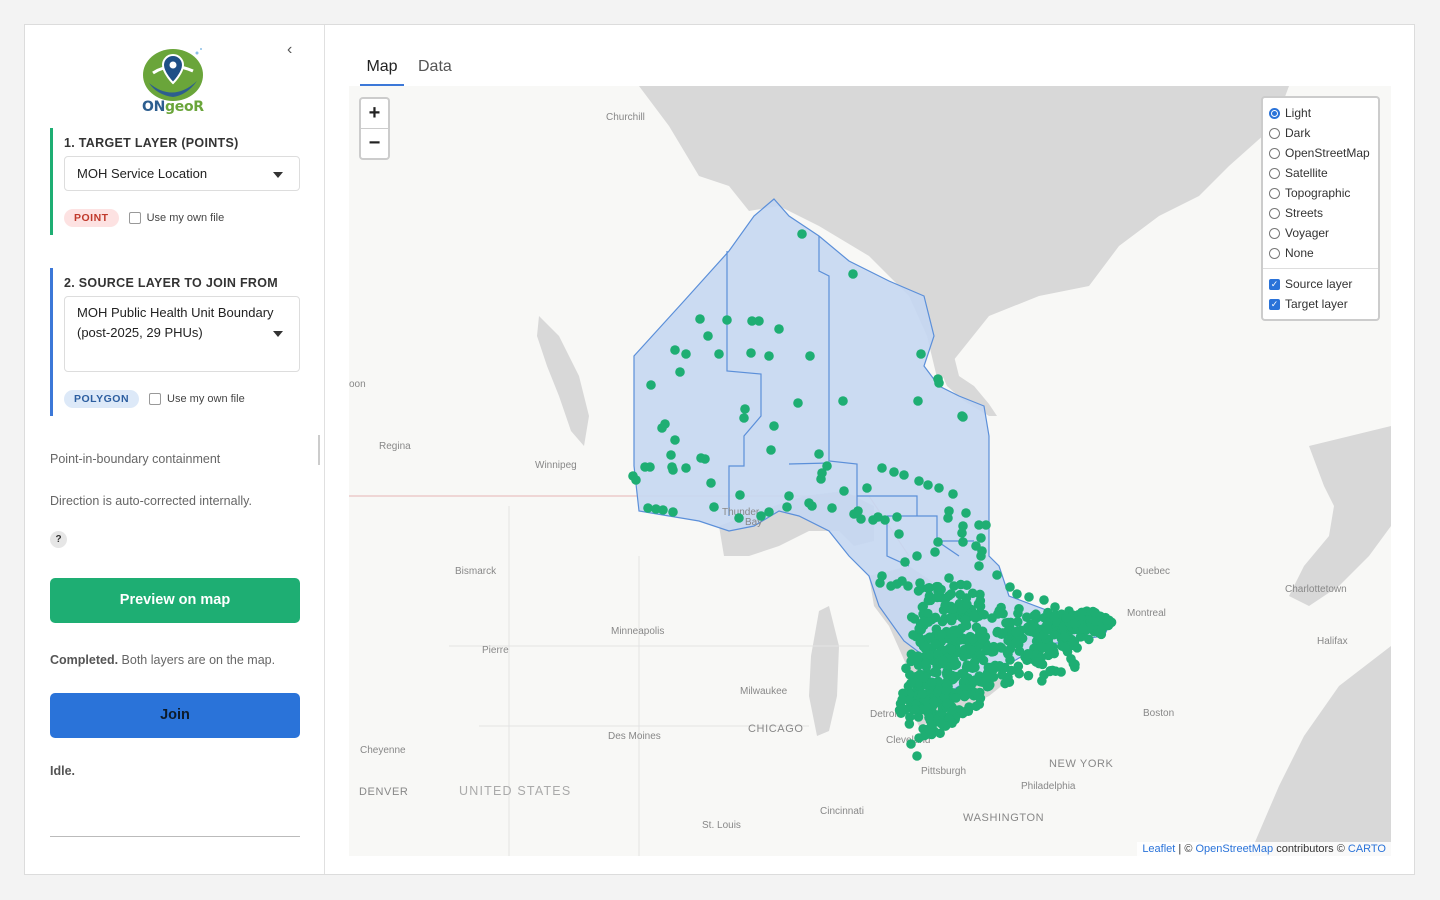 This screenshot has height=900, width=1440. What do you see at coordinates (1321, 304) in the screenshot?
I see `overlay-target-layer: ✓ Target layer` at bounding box center [1321, 304].